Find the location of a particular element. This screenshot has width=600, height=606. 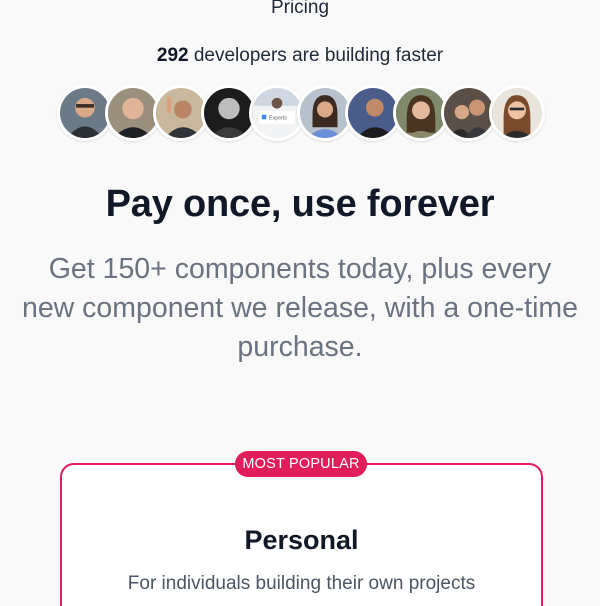

developer-count: 292 developers are building faster is located at coordinates (300, 56).